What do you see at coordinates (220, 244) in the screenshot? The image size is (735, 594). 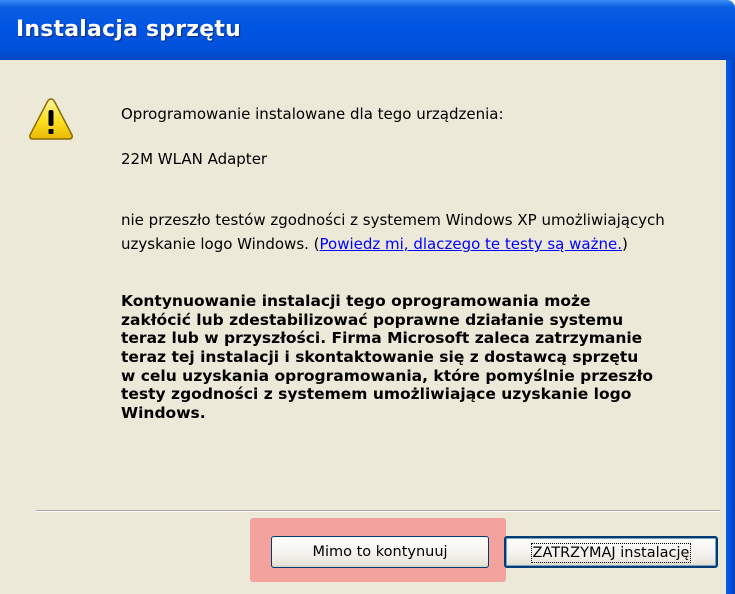 I see `not-tested-prefix: uzyskanie logo Windows. (` at bounding box center [220, 244].